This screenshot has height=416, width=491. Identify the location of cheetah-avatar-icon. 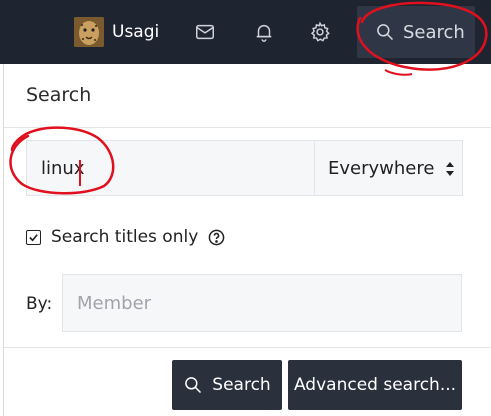
(89, 32).